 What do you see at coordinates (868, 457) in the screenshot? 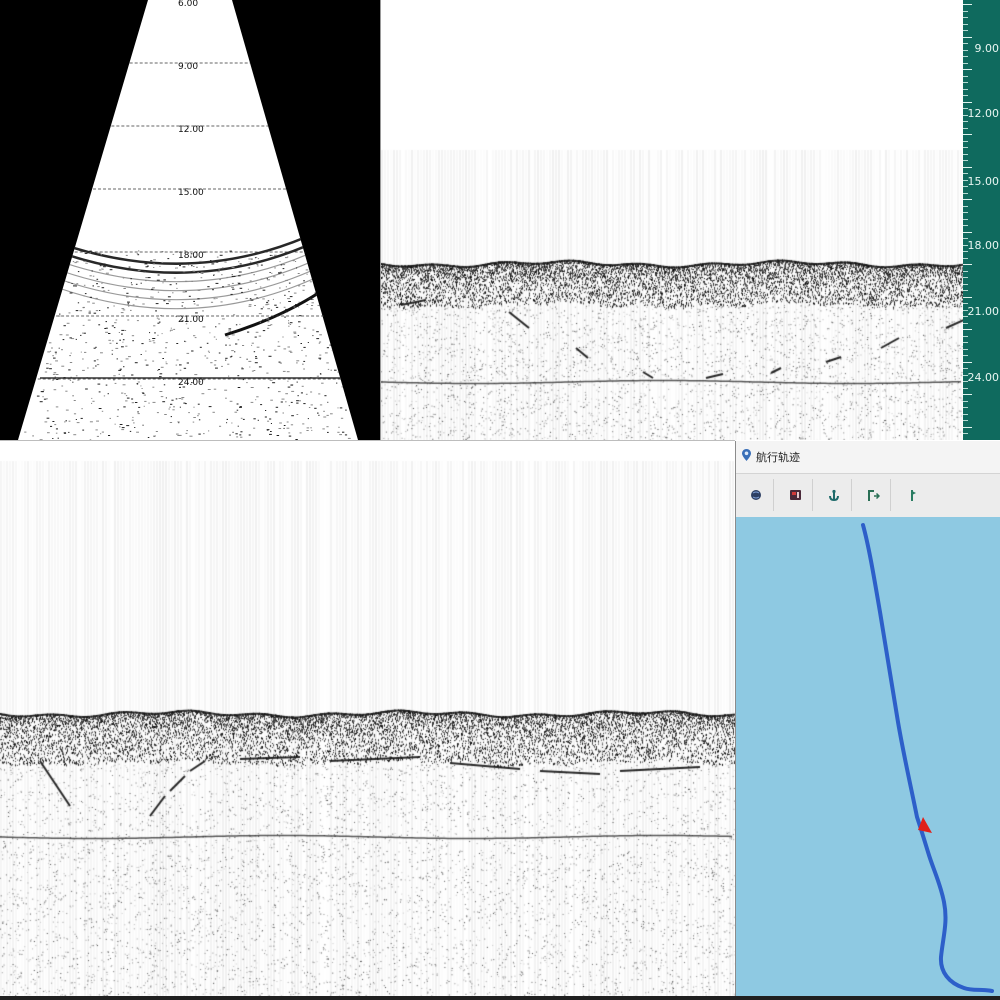
I see `track-window-titlebar: 航行轨迹` at bounding box center [868, 457].